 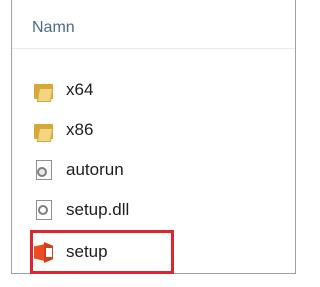 What do you see at coordinates (98, 209) in the screenshot?
I see `file-name: setup.dll` at bounding box center [98, 209].